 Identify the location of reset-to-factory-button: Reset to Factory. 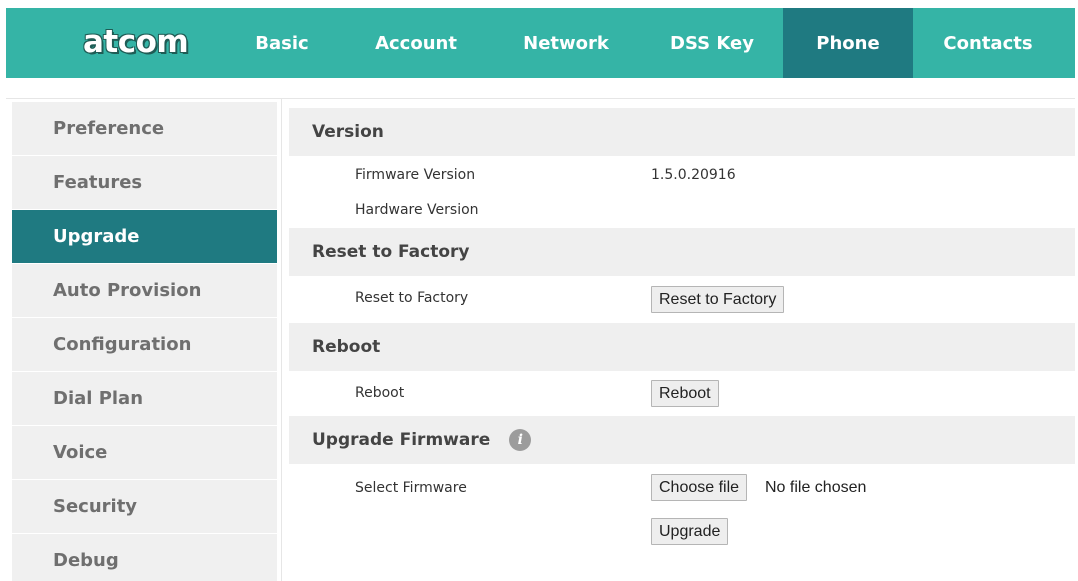
(718, 299).